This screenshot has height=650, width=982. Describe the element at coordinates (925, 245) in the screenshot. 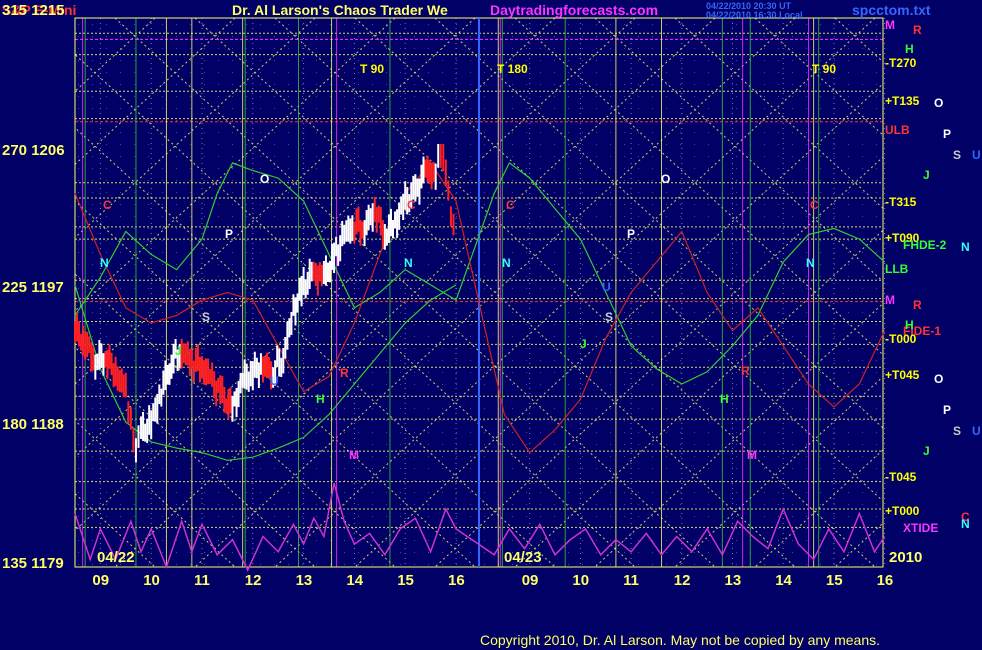

I see `flux-label: FHDE-2` at that location.